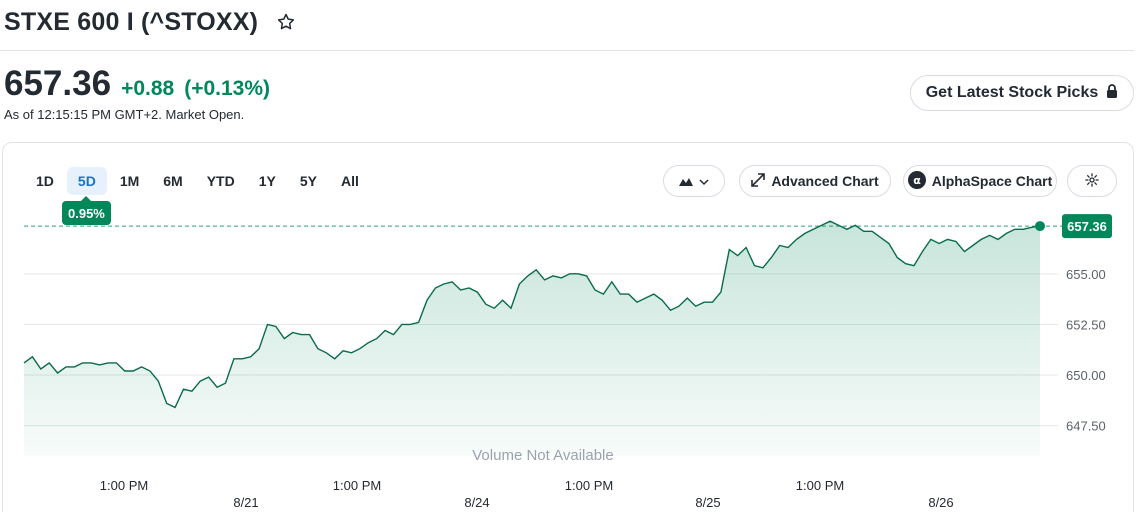 The height and width of the screenshot is (512, 1142). What do you see at coordinates (1040, 226) in the screenshot?
I see `last-price-dot` at bounding box center [1040, 226].